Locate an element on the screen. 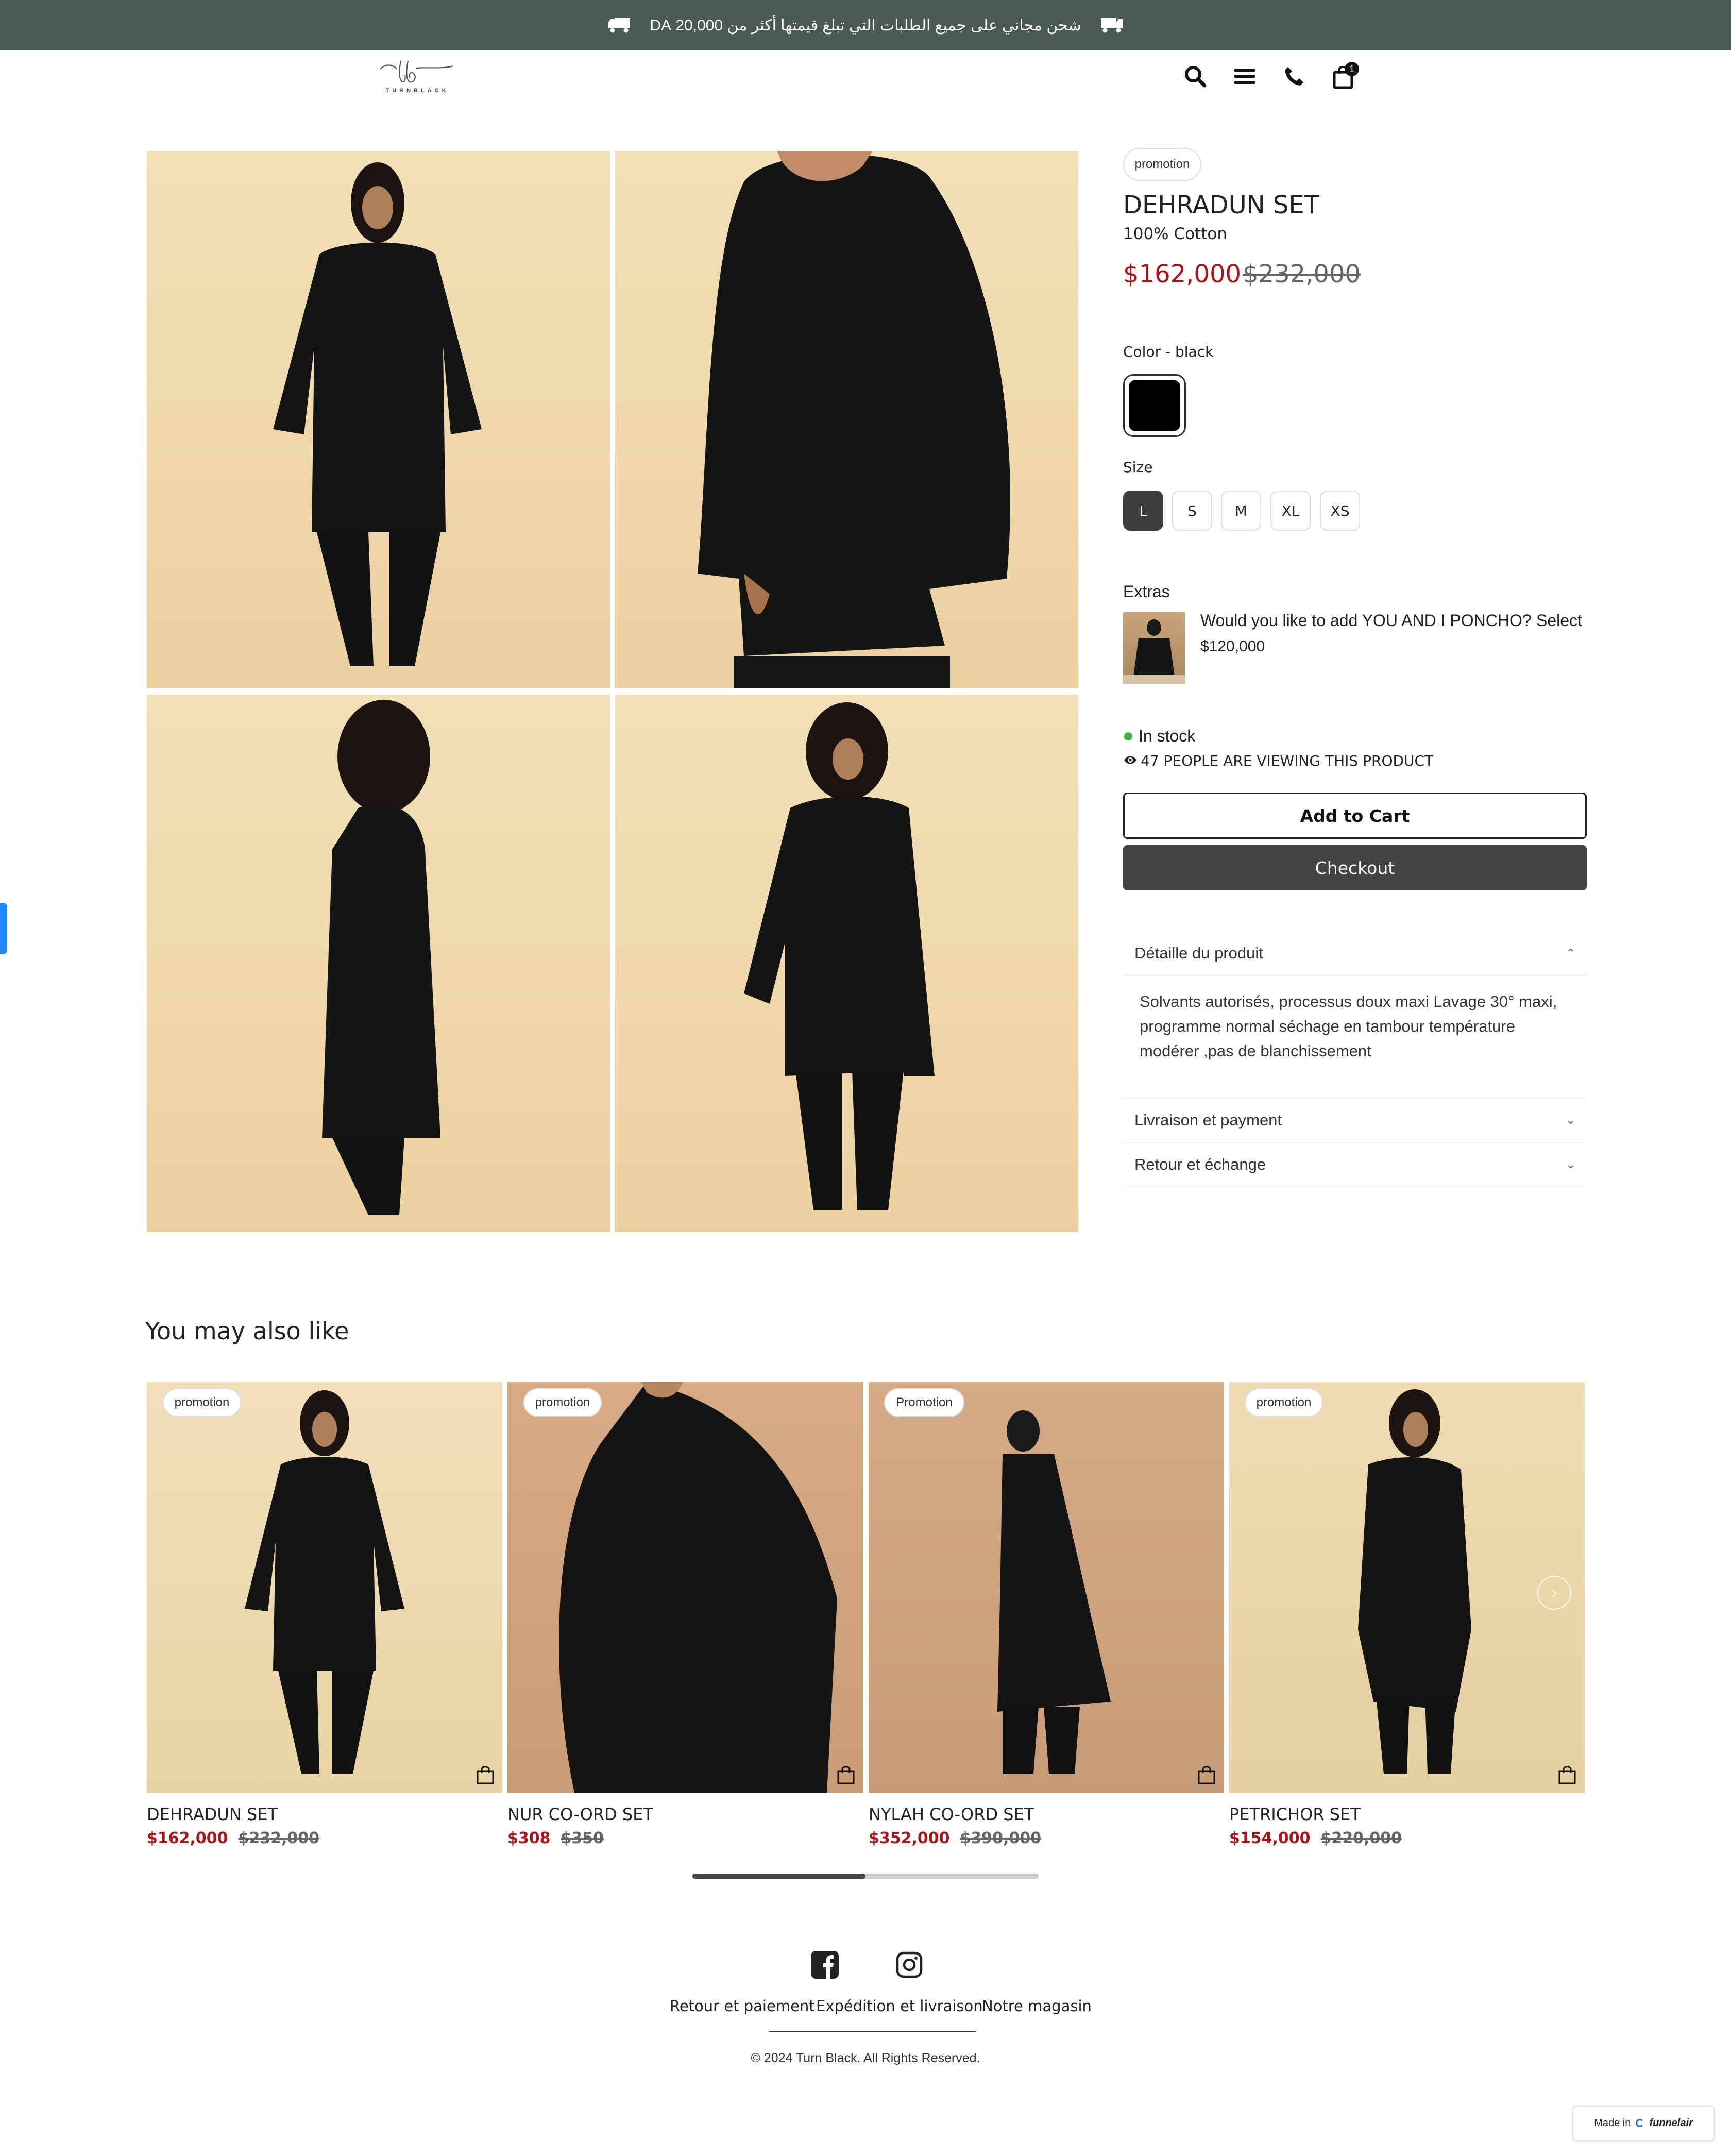 This screenshot has width=1731, height=2156. product-photo-front is located at coordinates (377, 414).